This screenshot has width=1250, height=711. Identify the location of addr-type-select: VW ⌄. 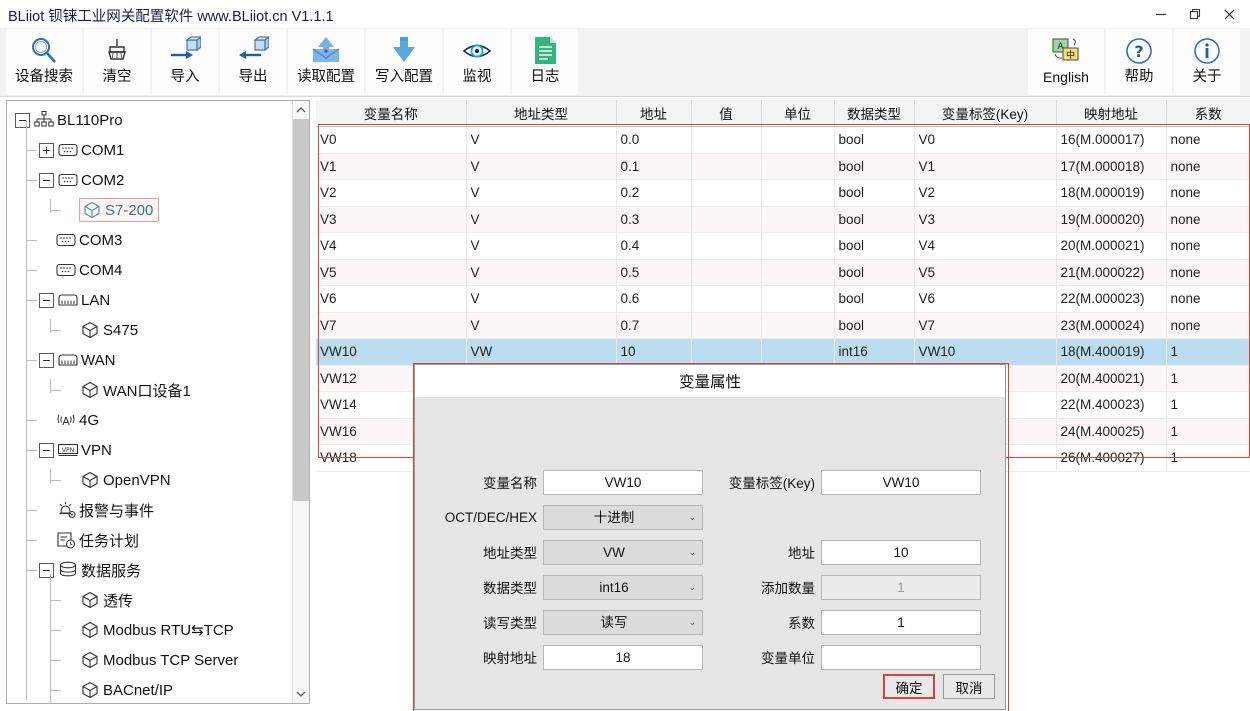
(623, 552).